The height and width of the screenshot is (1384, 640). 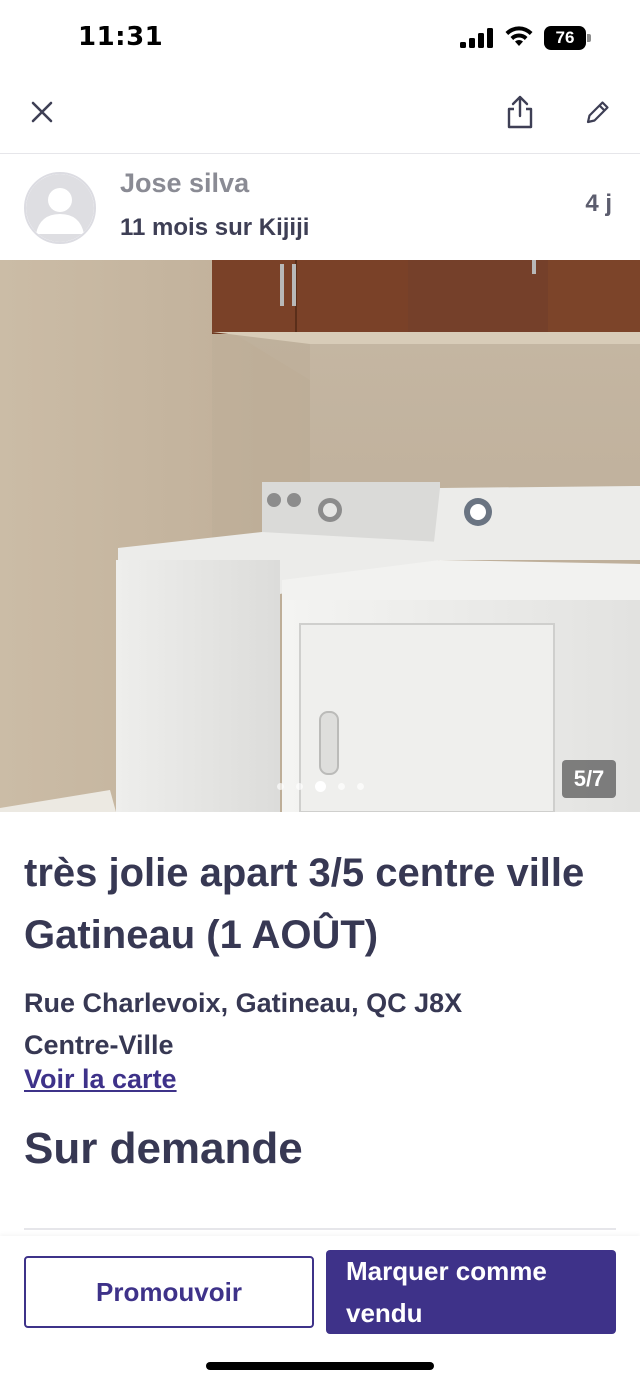 I want to click on mark-as-sold-button: Marquer comme vendu, so click(x=471, y=1292).